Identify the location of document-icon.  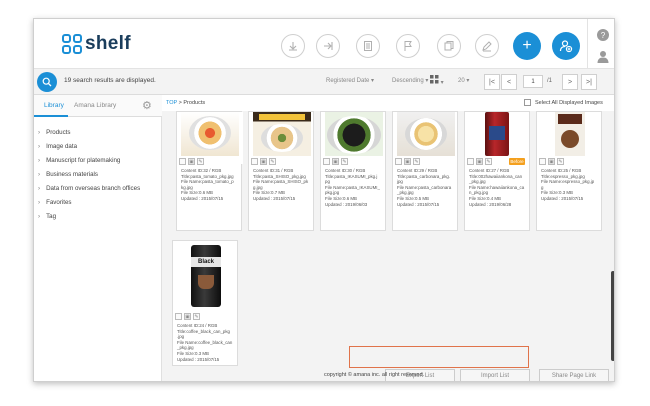
(368, 46).